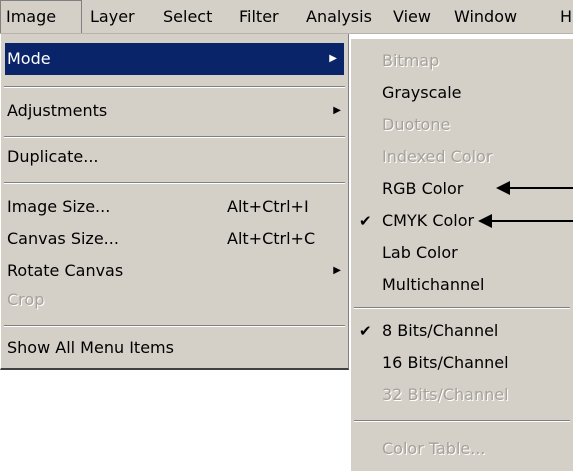  I want to click on menu-item-image-size: Image Size... Alt+Ctrl+I, so click(174, 207).